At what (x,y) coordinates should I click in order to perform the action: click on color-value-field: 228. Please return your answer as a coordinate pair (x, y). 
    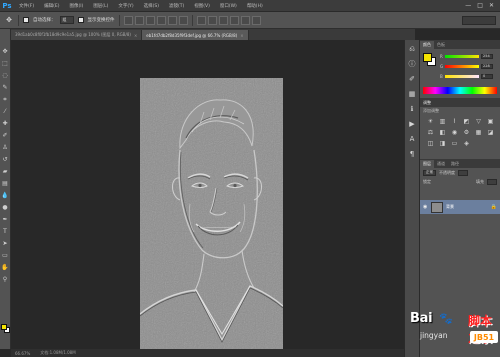
    Looking at the image, I should click on (487, 66).